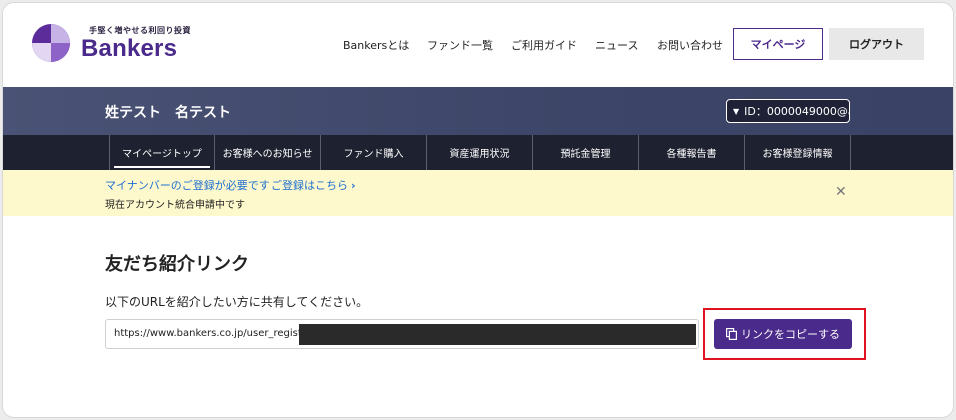 Image resolution: width=956 pixels, height=420 pixels. What do you see at coordinates (162, 152) in the screenshot?
I see `tab-mypage-top: マイページトップ` at bounding box center [162, 152].